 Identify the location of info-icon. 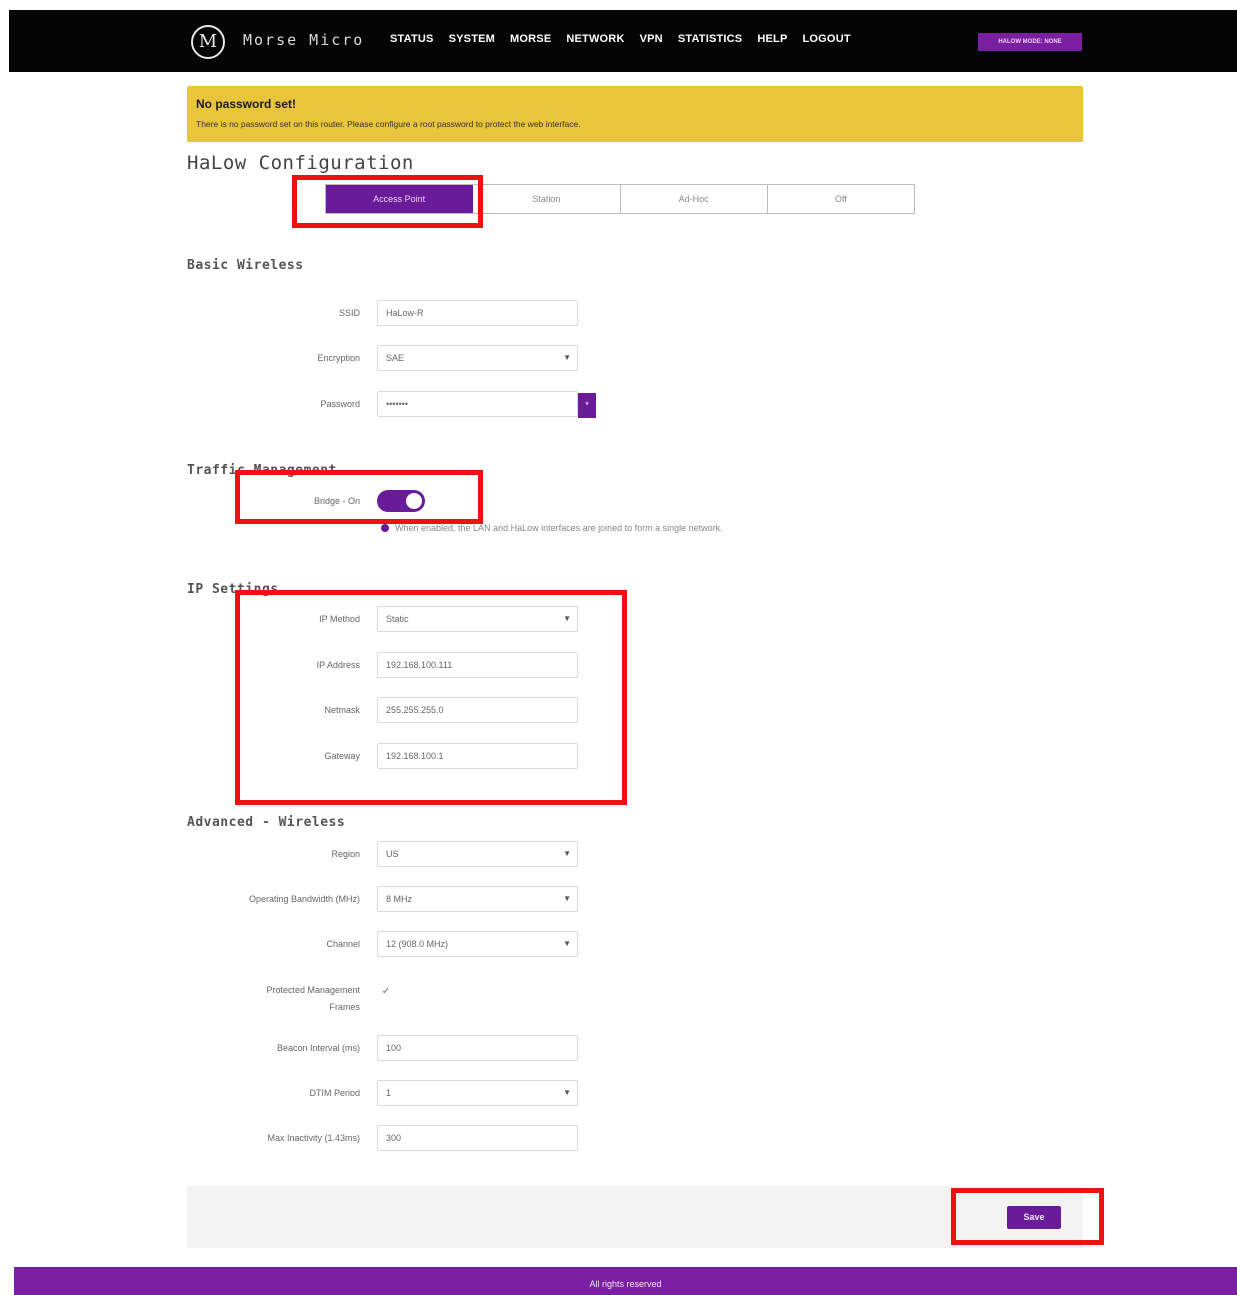
(385, 528).